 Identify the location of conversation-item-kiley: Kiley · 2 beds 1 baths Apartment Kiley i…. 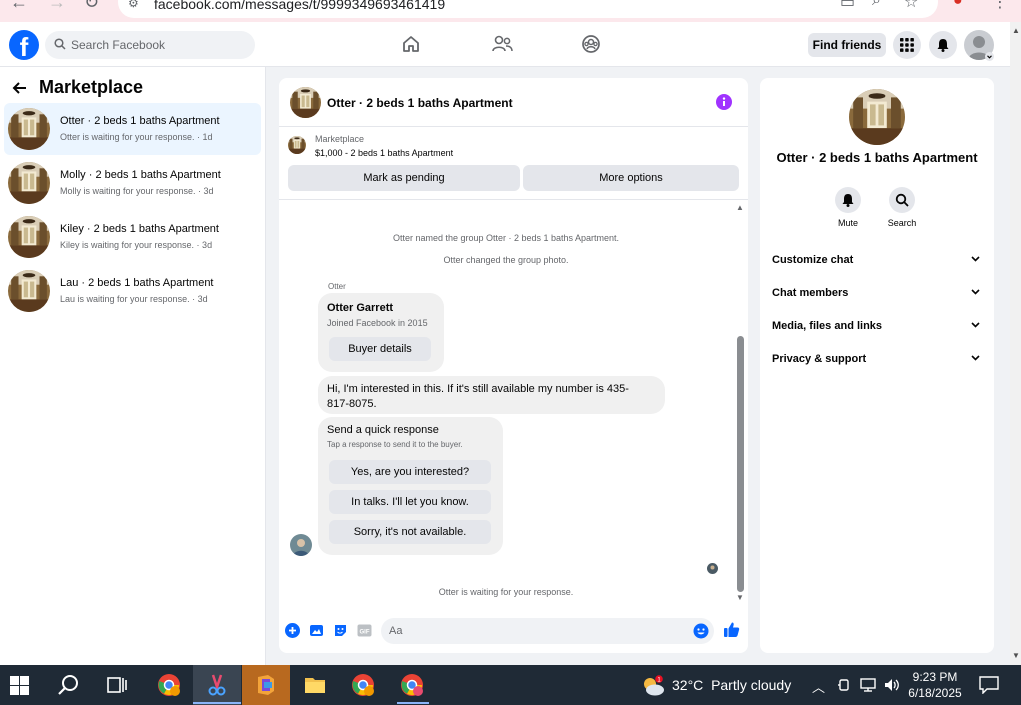
(132, 237).